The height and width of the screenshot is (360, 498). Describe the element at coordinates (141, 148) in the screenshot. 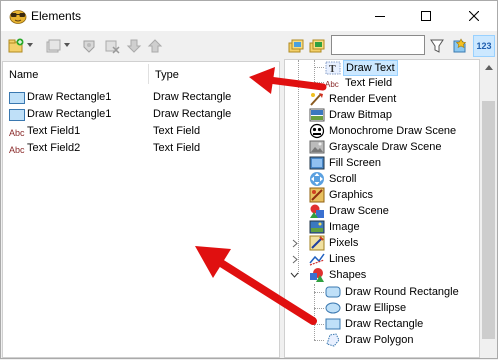

I see `list-item: Abc Text Field2 Text Field` at that location.